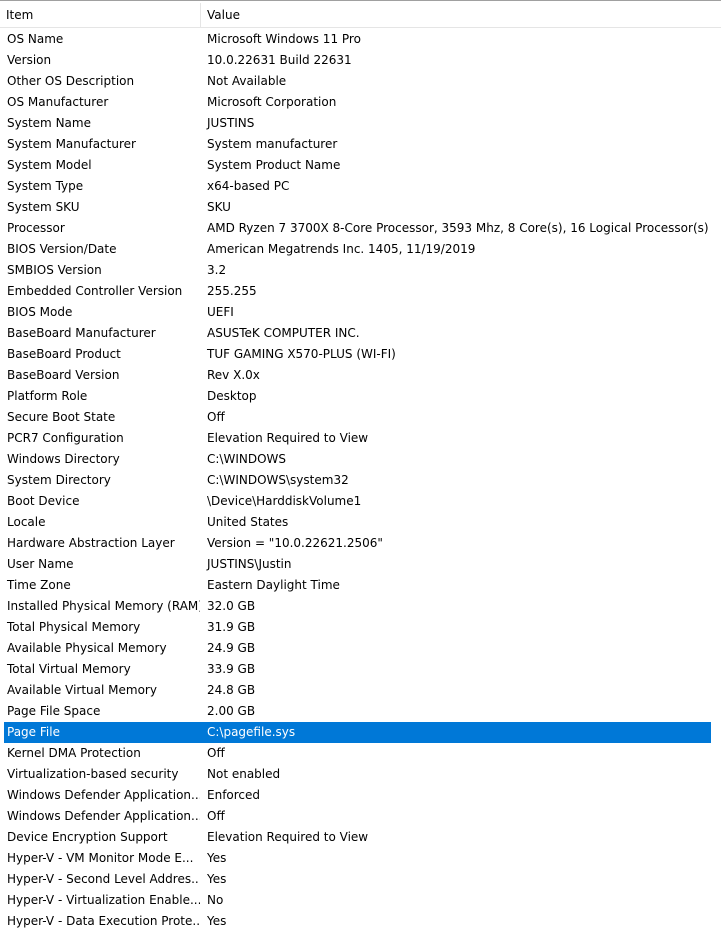 This screenshot has width=721, height=932. What do you see at coordinates (360, 669) in the screenshot?
I see `table-row: Total Virtual Memory 33.9 GB` at bounding box center [360, 669].